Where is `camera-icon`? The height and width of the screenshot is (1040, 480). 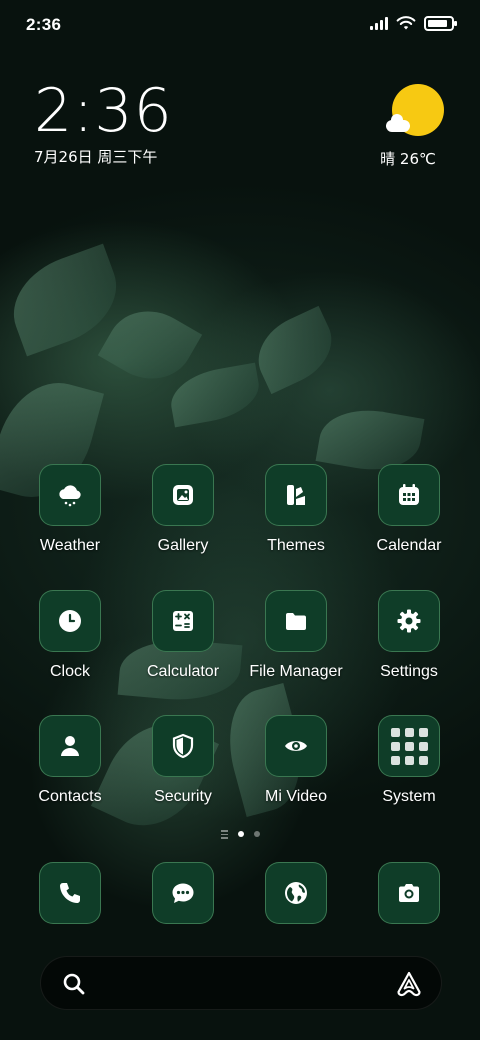 camera-icon is located at coordinates (409, 893).